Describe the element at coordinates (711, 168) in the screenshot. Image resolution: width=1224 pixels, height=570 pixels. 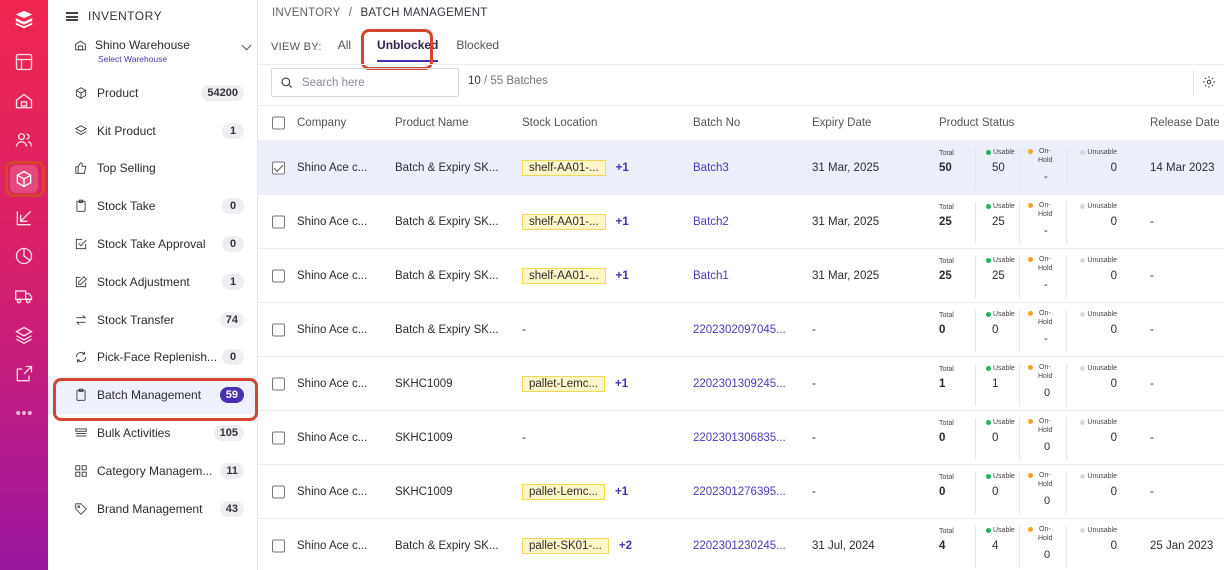
I see `batch-no-link: Batch3` at that location.